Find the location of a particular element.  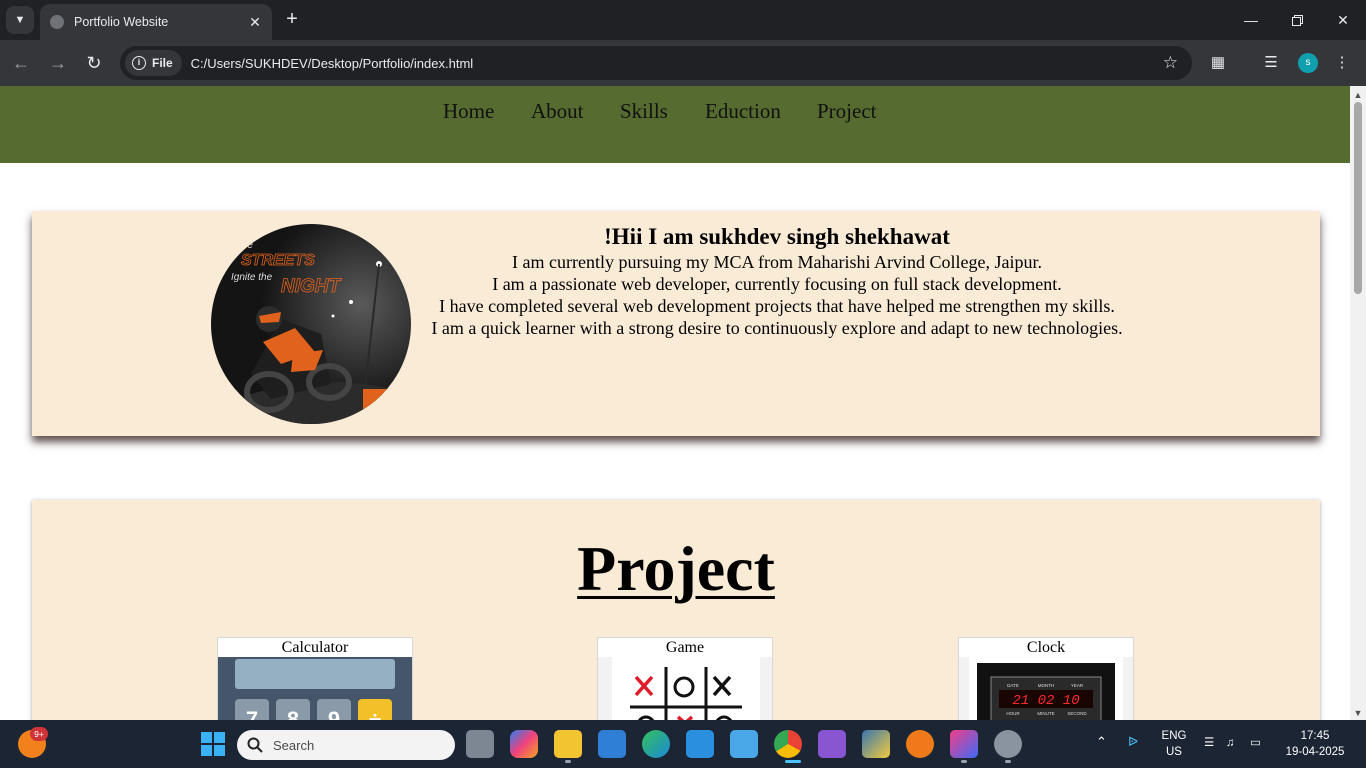

chevron-down-icon: ▼ is located at coordinates (20, 20).